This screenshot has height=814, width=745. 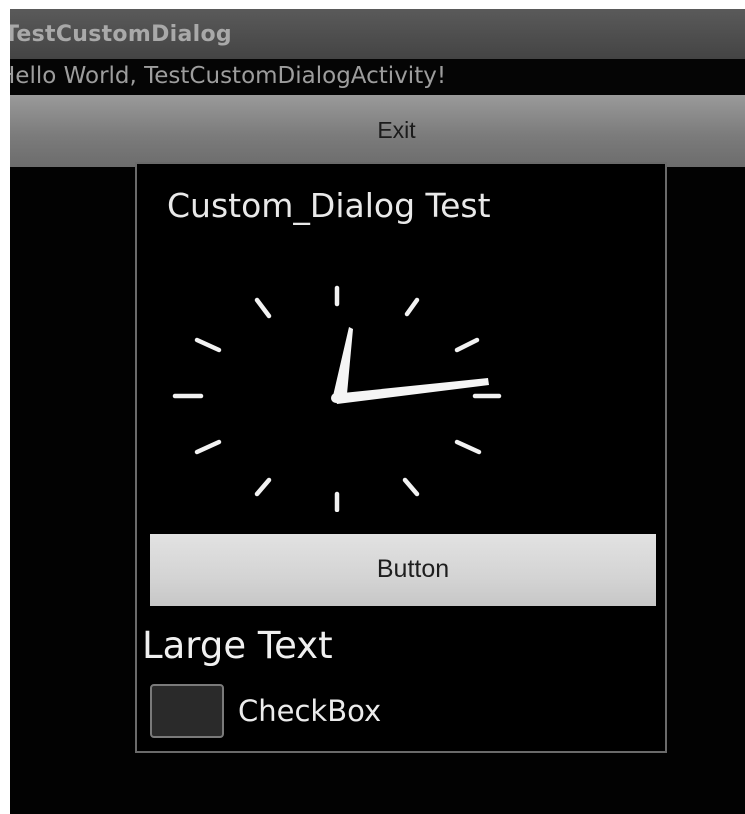 What do you see at coordinates (411, 391) in the screenshot?
I see `clock-minute-hand` at bounding box center [411, 391].